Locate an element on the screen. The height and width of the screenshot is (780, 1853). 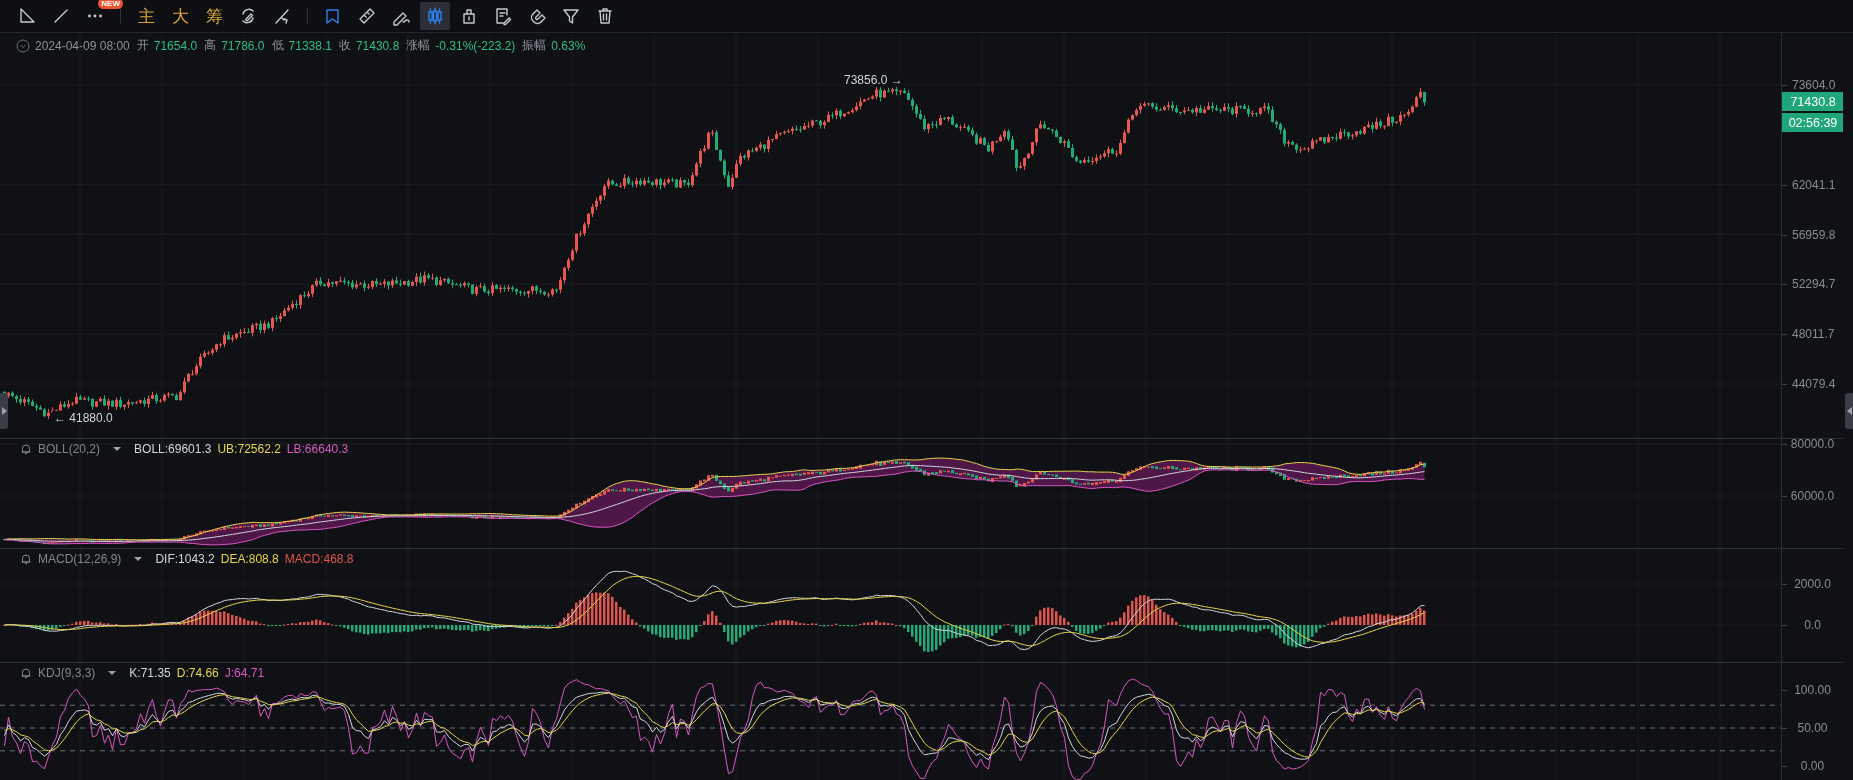
price-axis-label: 56959.8 is located at coordinates (1814, 234).